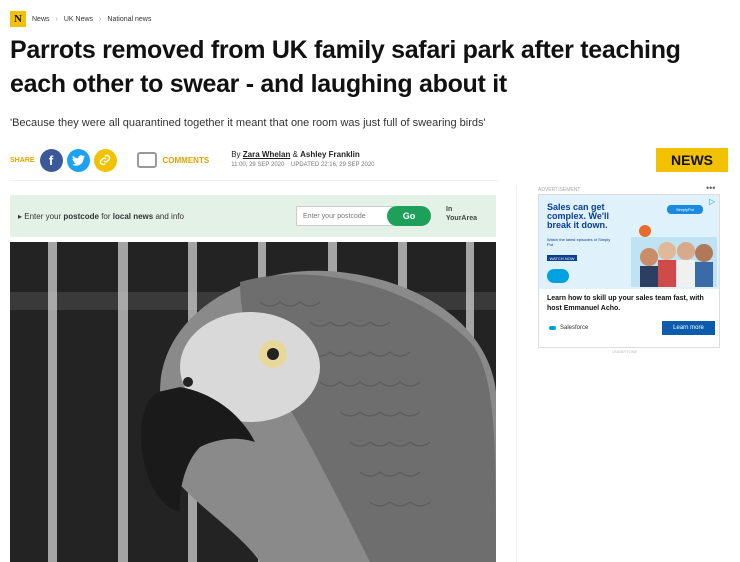  I want to click on comment-icon, so click(146, 160).